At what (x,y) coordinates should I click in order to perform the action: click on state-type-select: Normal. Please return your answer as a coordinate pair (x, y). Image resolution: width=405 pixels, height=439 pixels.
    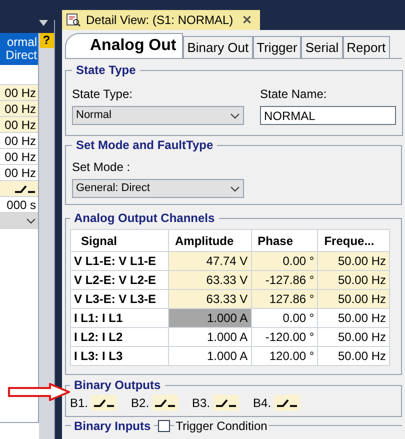
    Looking at the image, I should click on (158, 115).